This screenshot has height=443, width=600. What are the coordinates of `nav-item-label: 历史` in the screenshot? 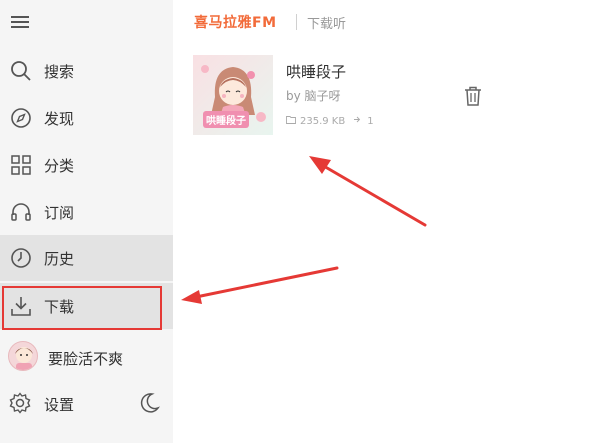 It's located at (59, 258).